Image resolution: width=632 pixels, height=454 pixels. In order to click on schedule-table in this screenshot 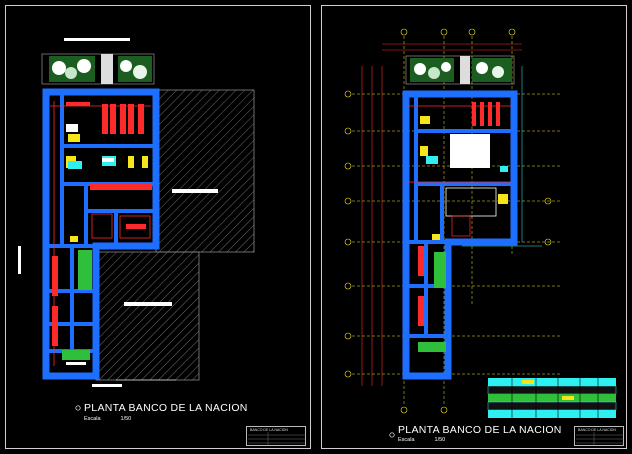, I will do `click(552, 398)`.